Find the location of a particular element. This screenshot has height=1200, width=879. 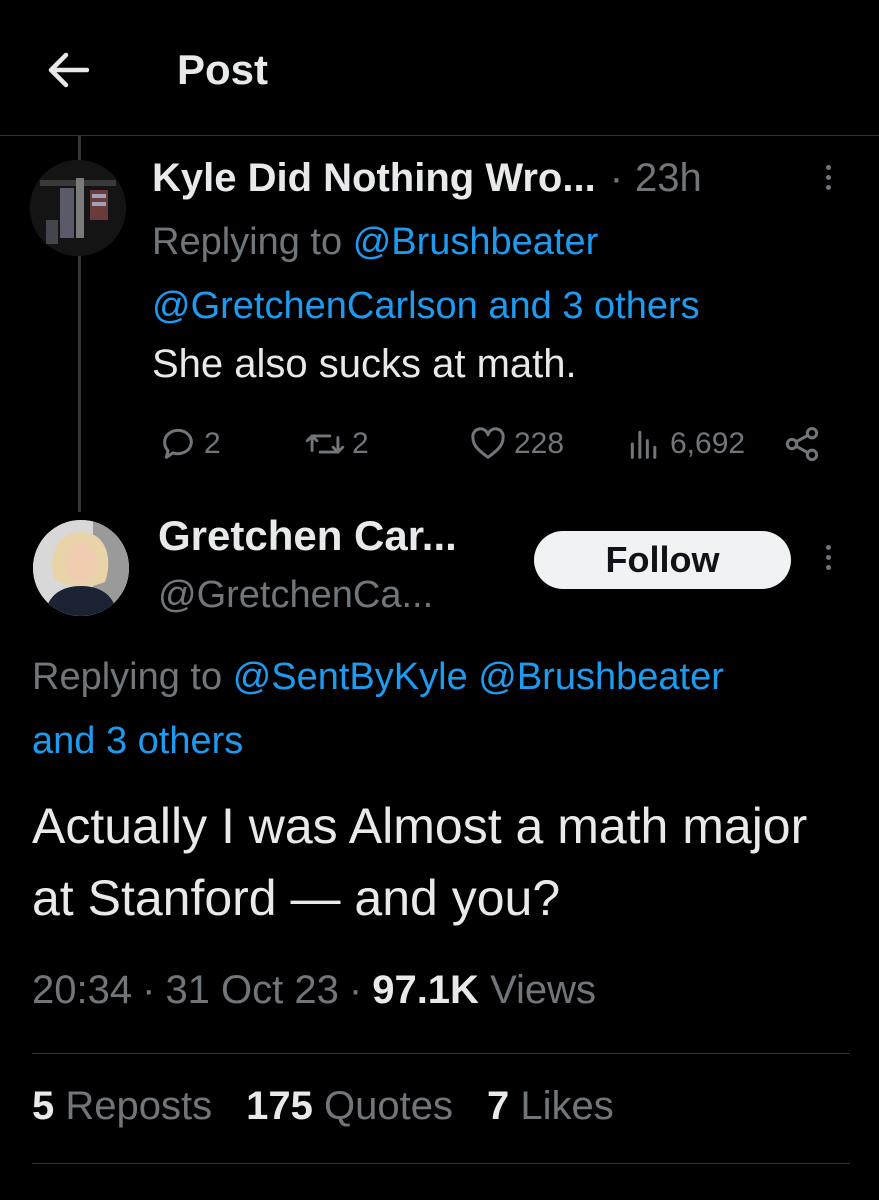

quotes-stat: 175 Quotes is located at coordinates (349, 1106).